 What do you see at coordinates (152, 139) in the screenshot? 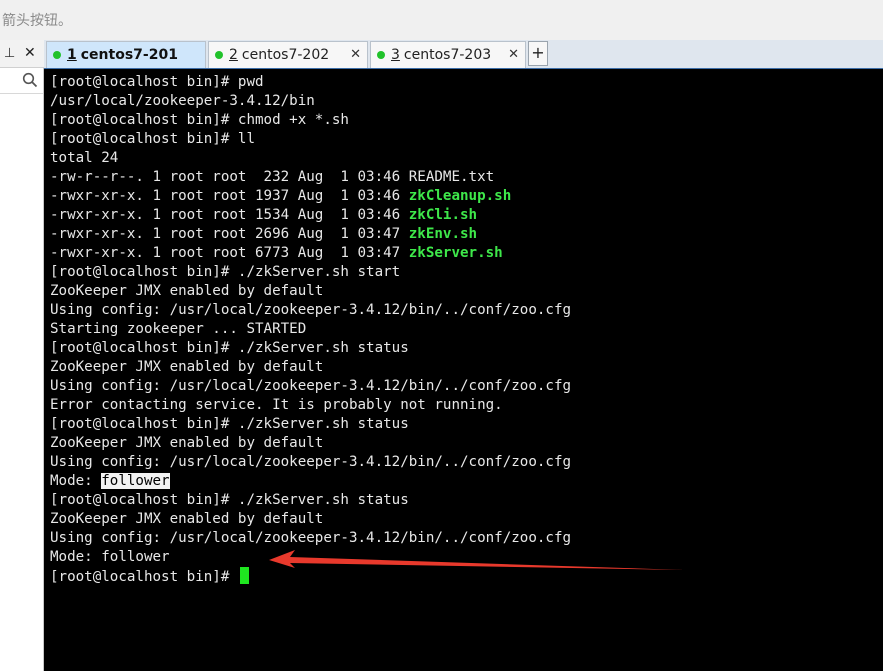
I see `terminal-line: [root@localhost bin]# ll` at bounding box center [152, 139].